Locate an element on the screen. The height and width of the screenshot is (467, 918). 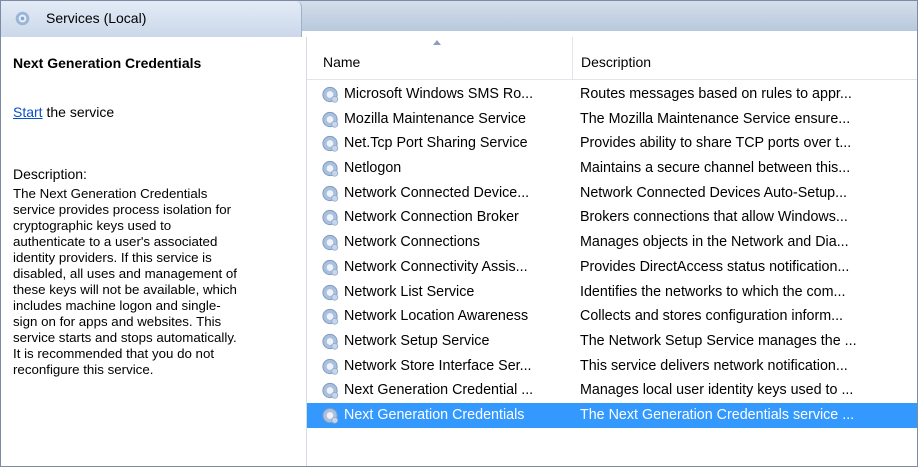
description-line: cryptographic keys used to is located at coordinates (92, 225).